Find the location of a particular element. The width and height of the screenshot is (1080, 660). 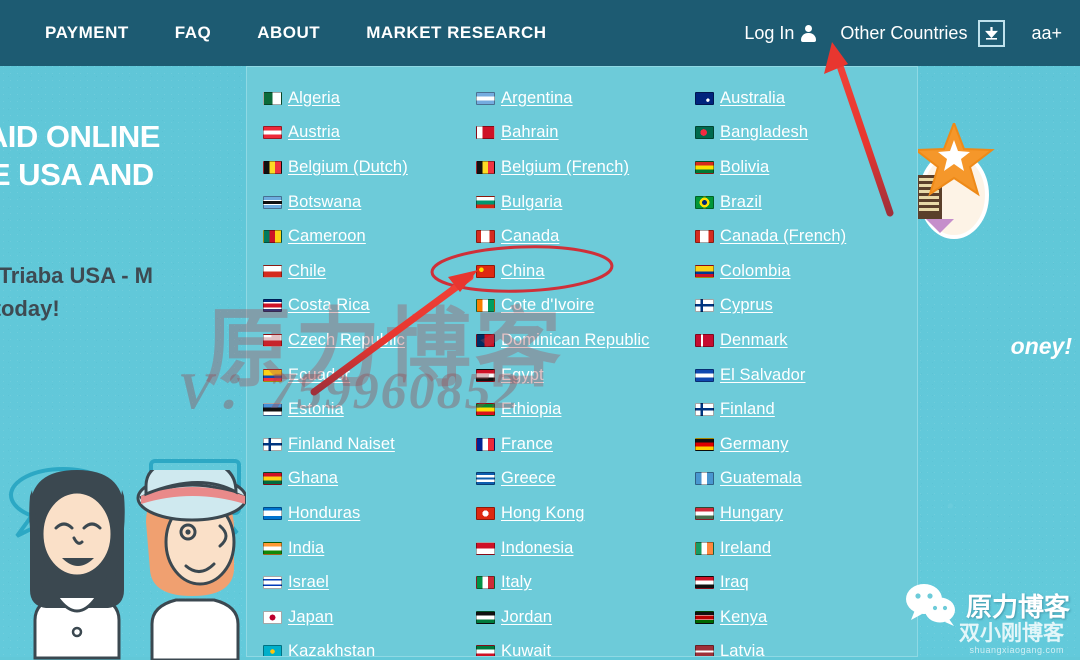

country-list-item: Ghana is located at coordinates (363, 479).